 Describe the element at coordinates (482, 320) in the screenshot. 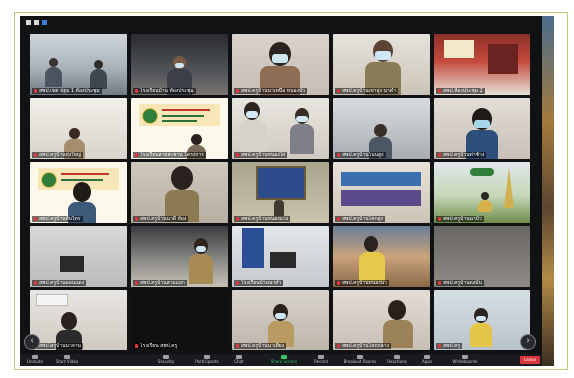

I see `participant-tile: สพป.ครู` at that location.